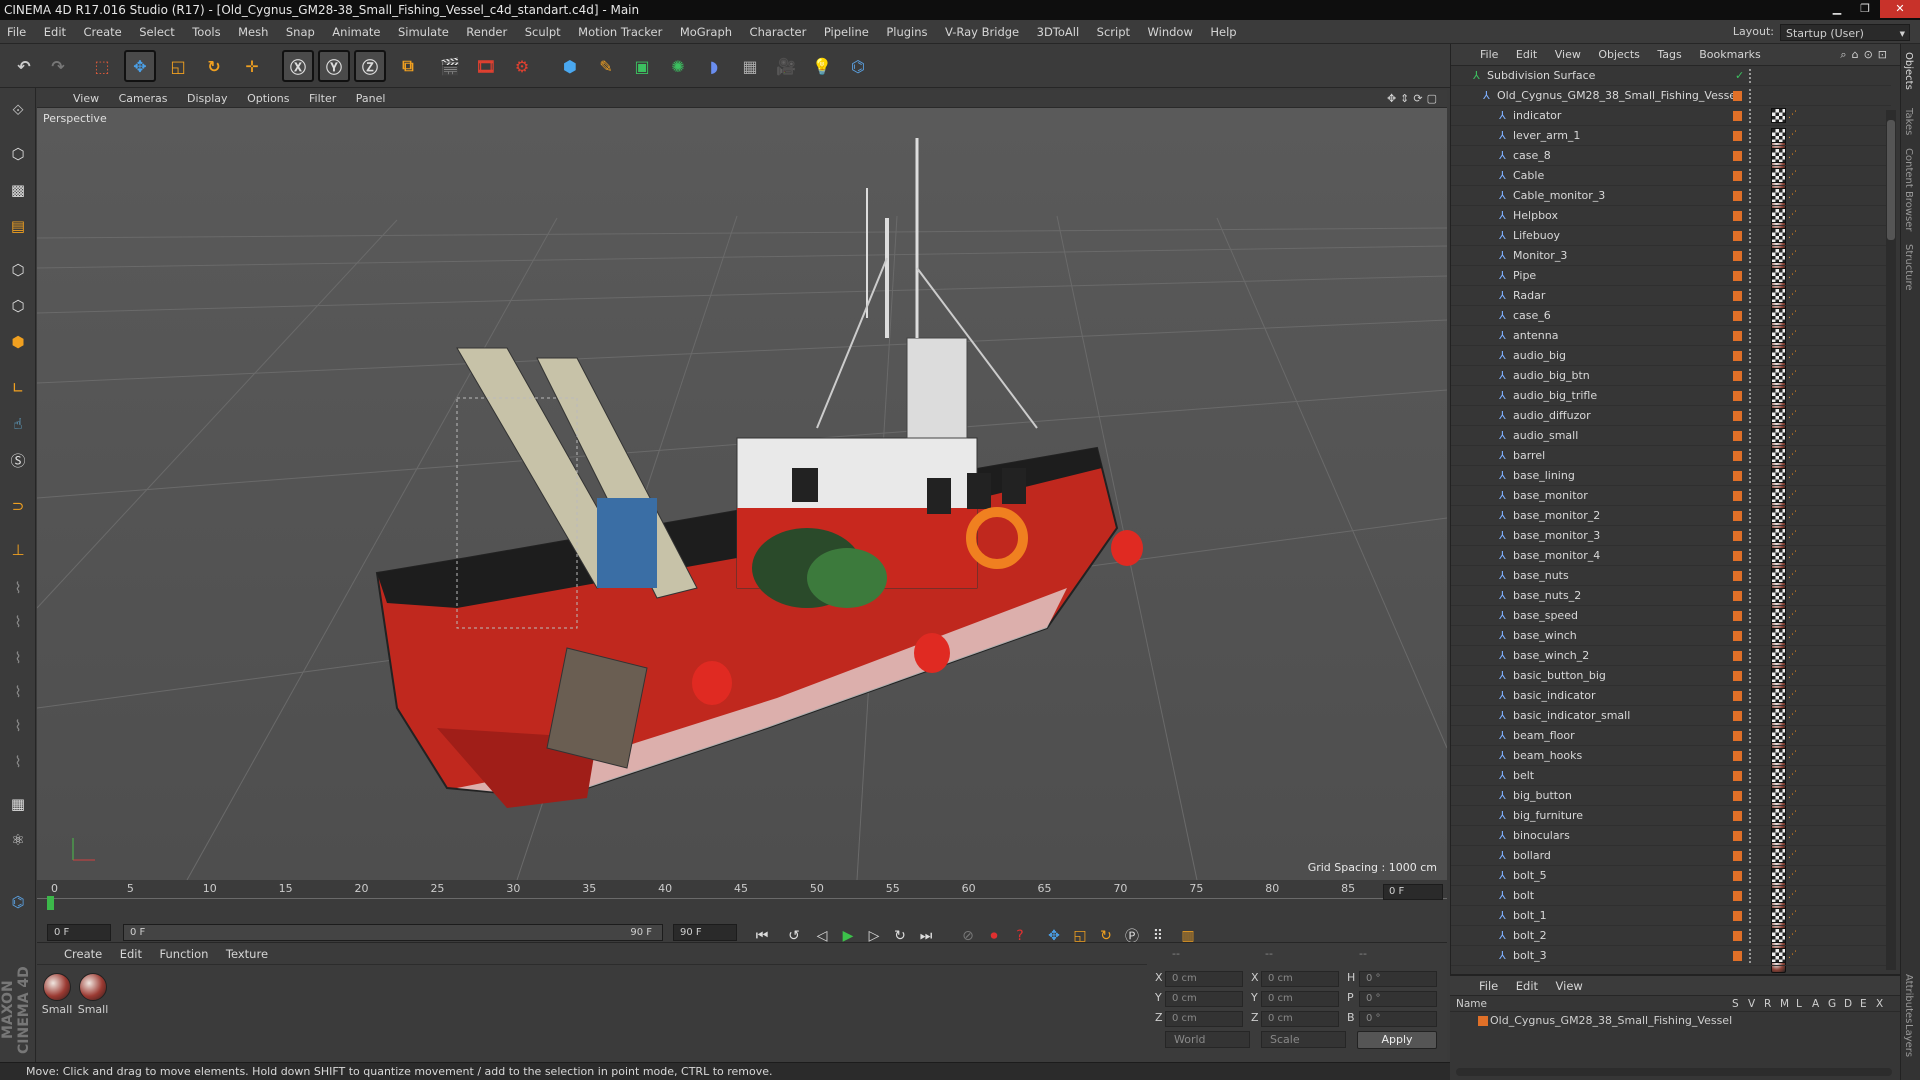 The image size is (1920, 1080). What do you see at coordinates (1908, 1040) in the screenshot?
I see `tab-layers: Layers` at bounding box center [1908, 1040].